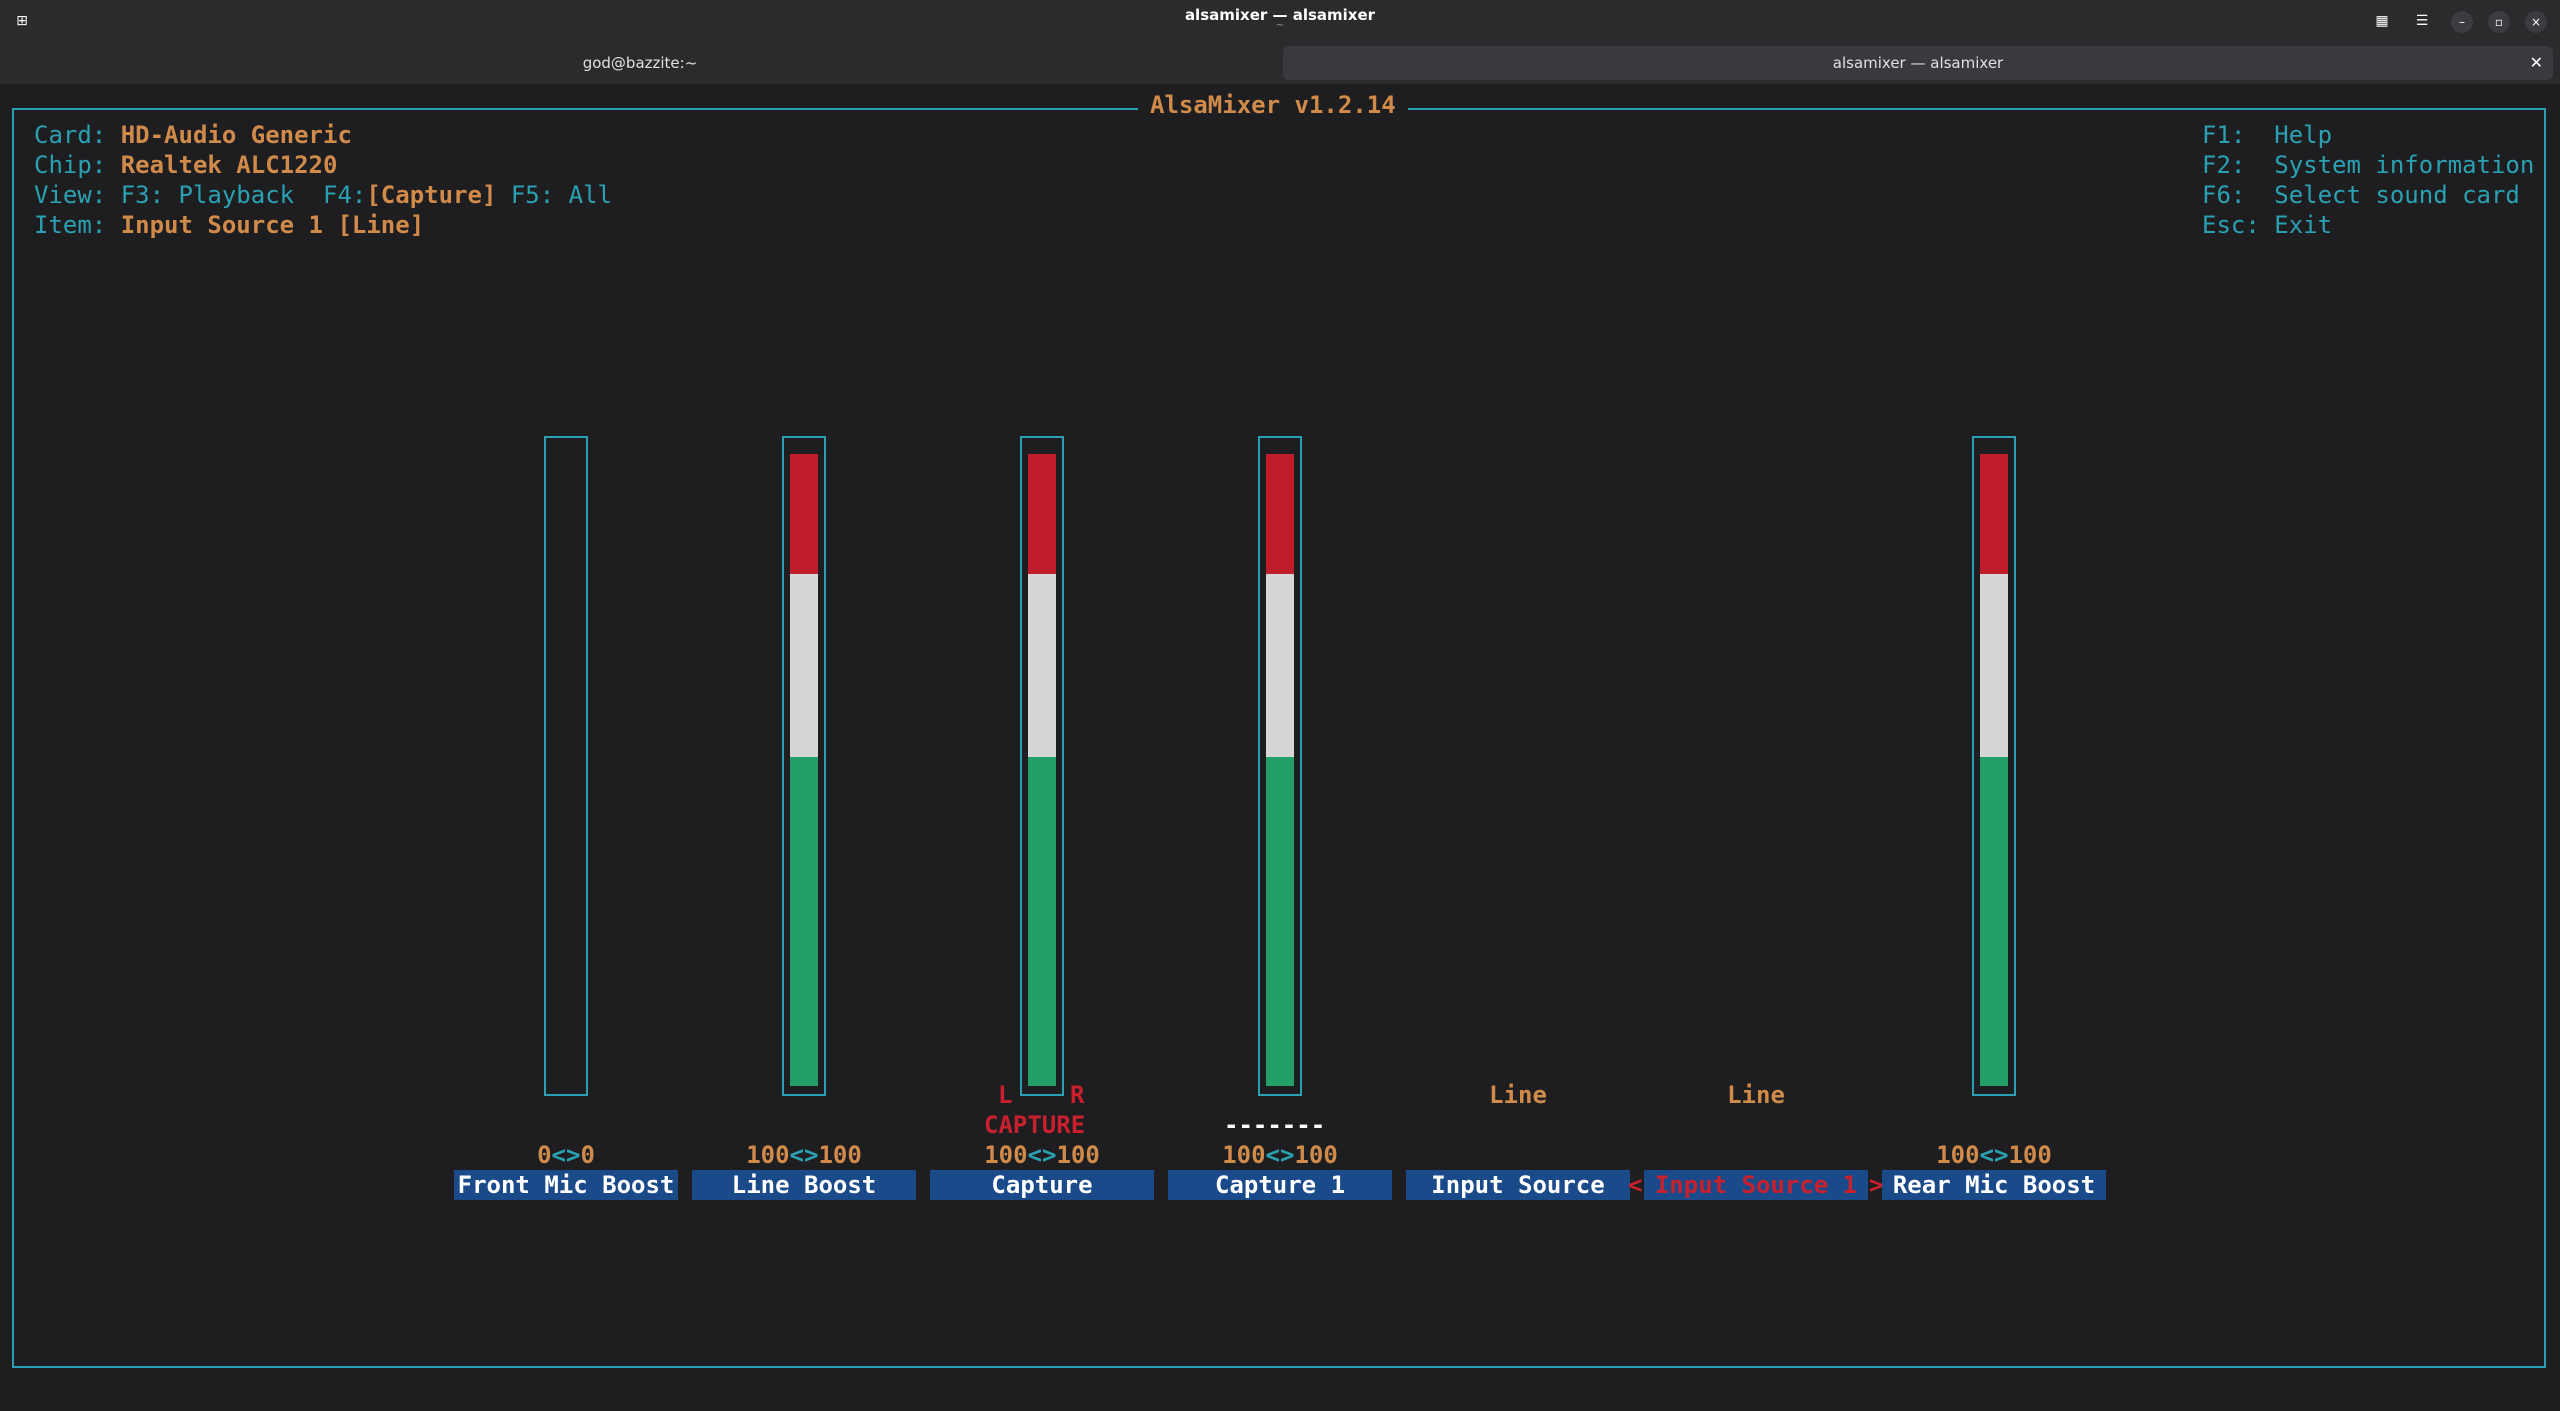 The height and width of the screenshot is (1411, 2560). I want to click on view-capture-active: [Capture], so click(431, 195).